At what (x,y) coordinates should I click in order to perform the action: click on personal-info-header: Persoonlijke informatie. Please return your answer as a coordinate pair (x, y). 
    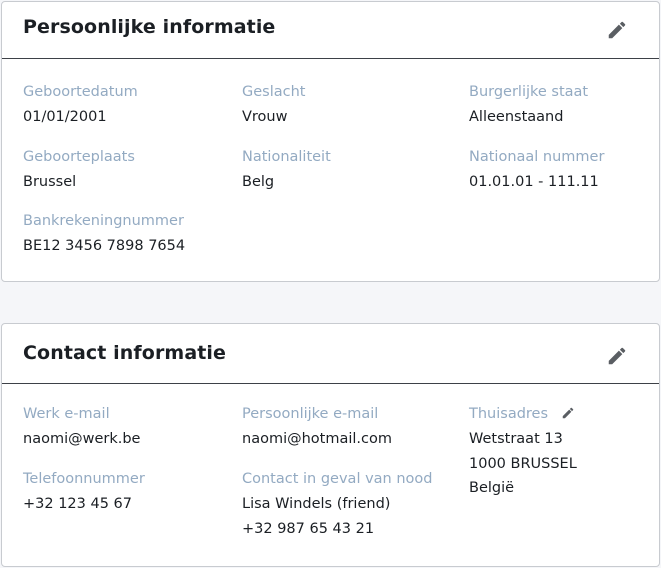
    Looking at the image, I should click on (330, 30).